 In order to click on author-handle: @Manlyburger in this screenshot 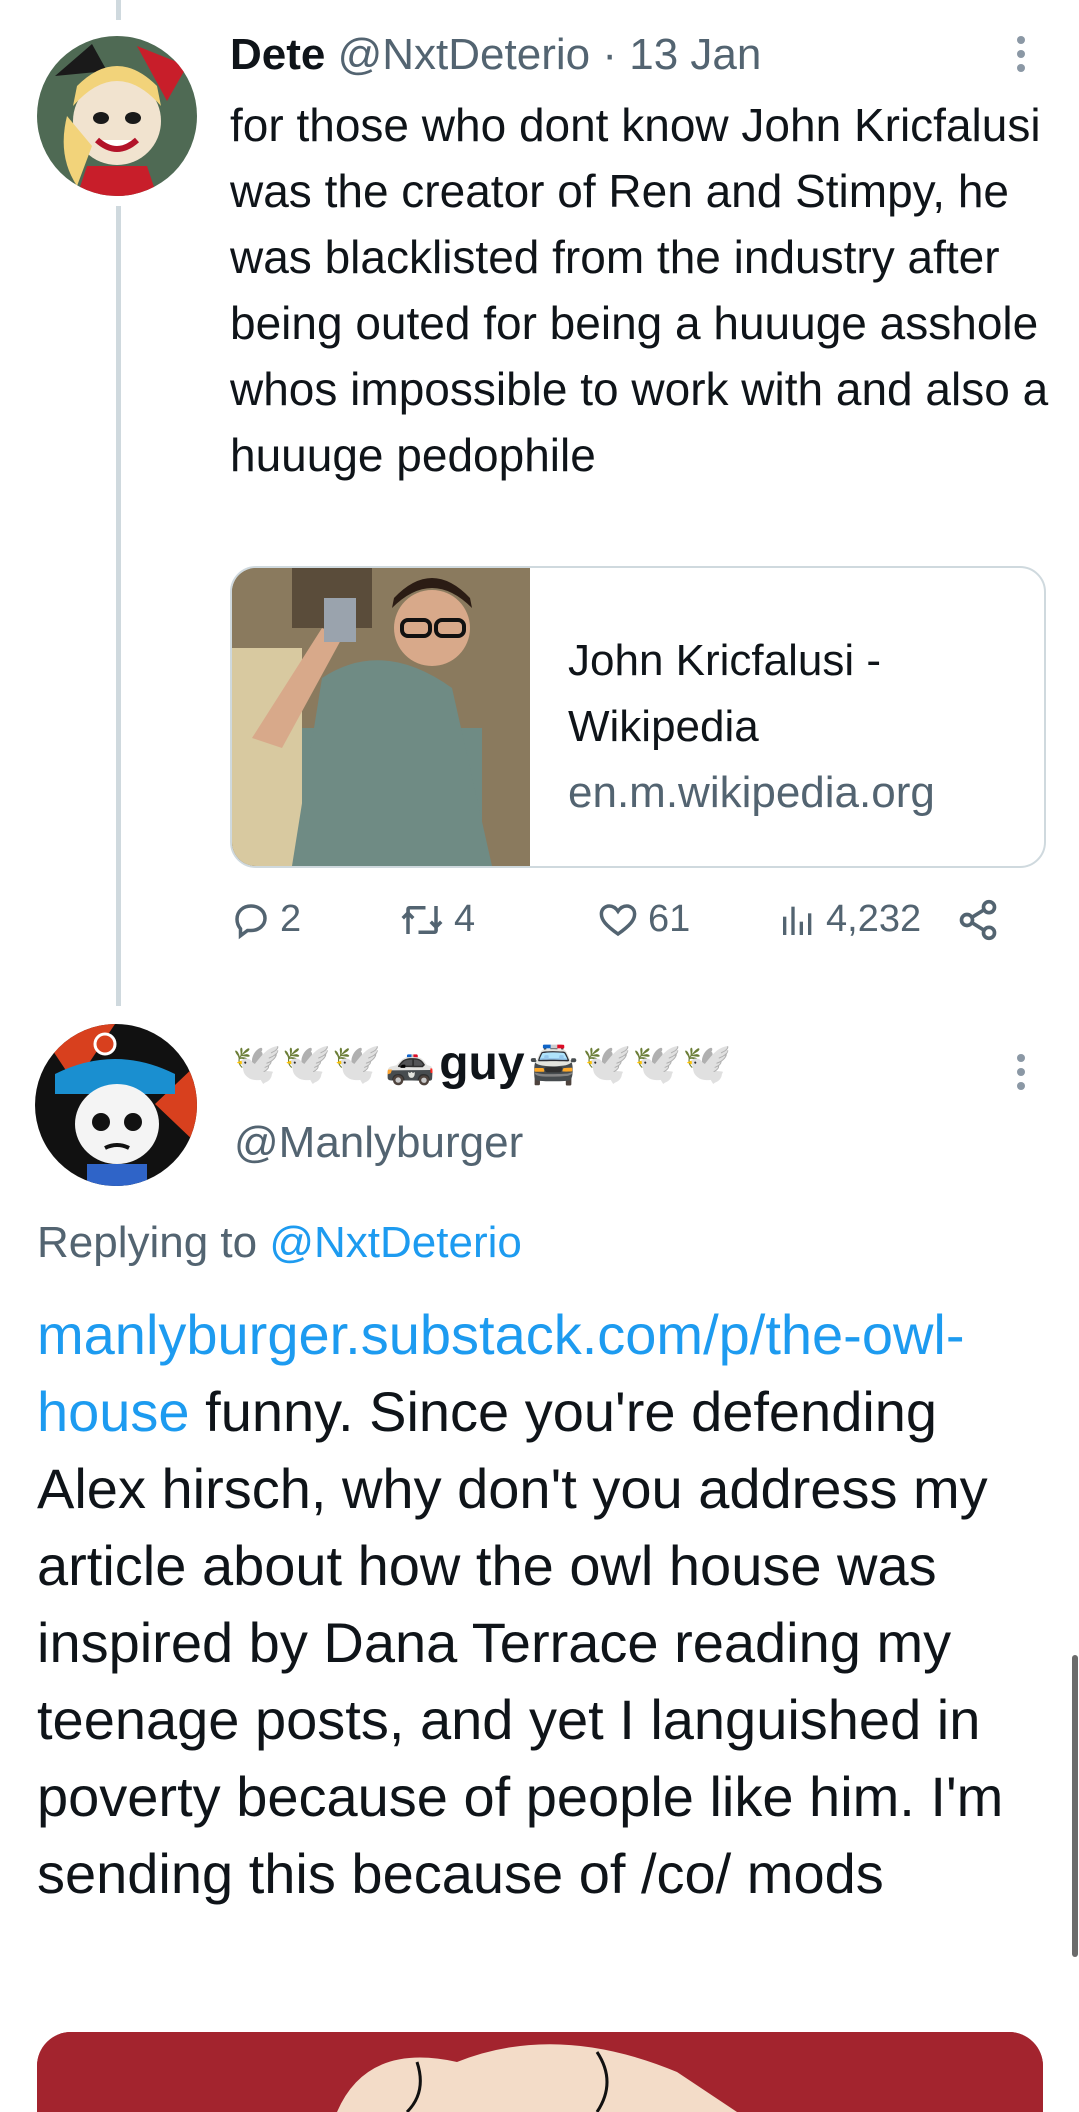, I will do `click(378, 1143)`.